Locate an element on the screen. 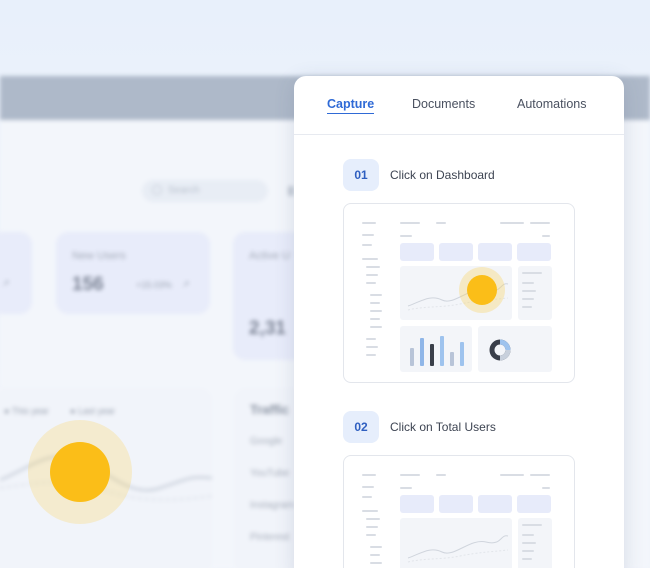 The image size is (650, 568). mini-bar-chart is located at coordinates (436, 349).